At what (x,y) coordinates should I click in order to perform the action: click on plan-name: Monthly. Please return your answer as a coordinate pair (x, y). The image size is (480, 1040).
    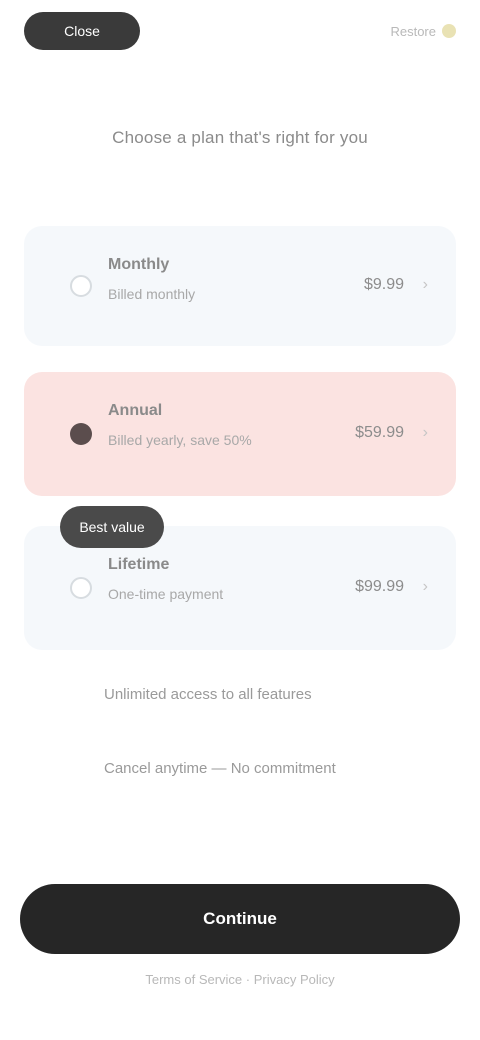
    Looking at the image, I should click on (139, 264).